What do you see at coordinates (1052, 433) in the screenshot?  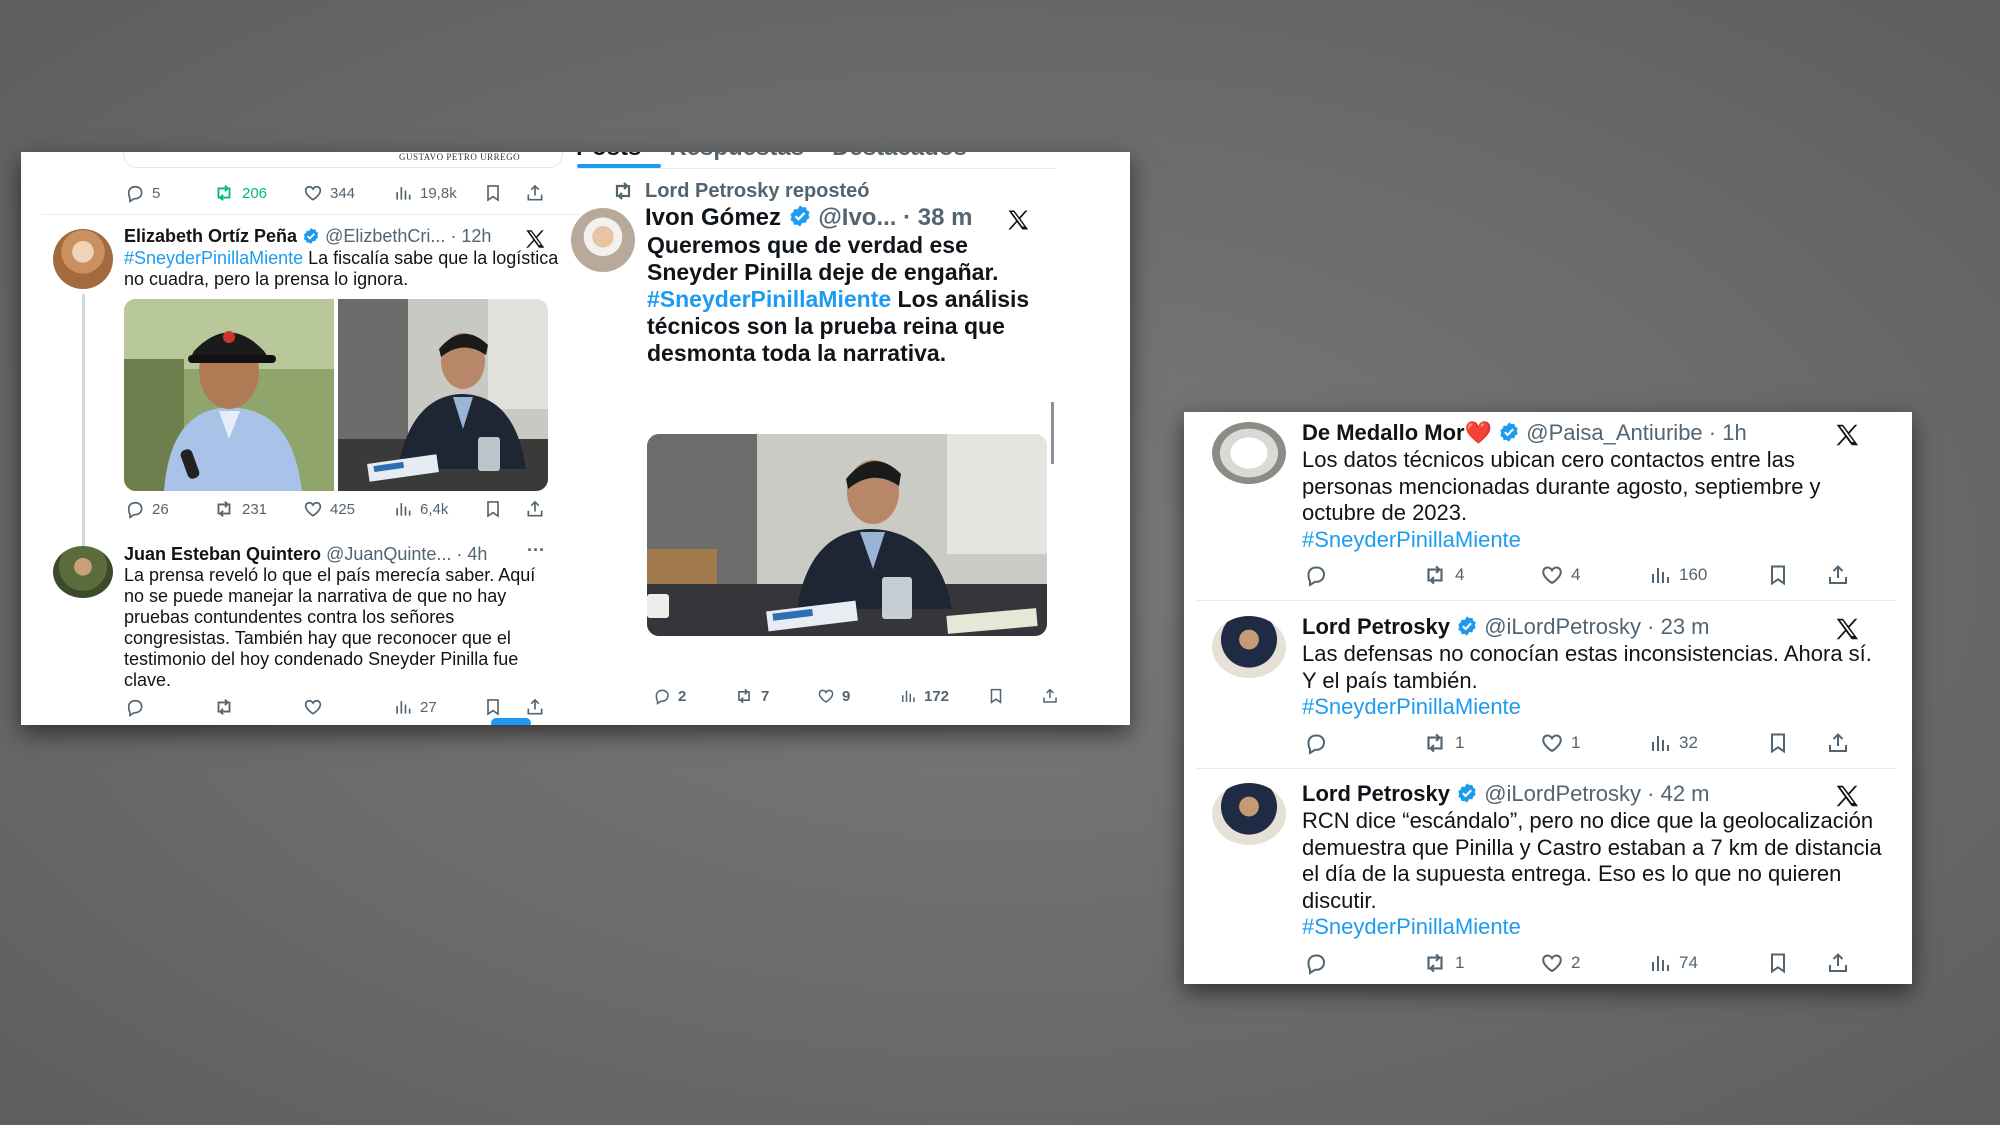 I see `scrollbar` at bounding box center [1052, 433].